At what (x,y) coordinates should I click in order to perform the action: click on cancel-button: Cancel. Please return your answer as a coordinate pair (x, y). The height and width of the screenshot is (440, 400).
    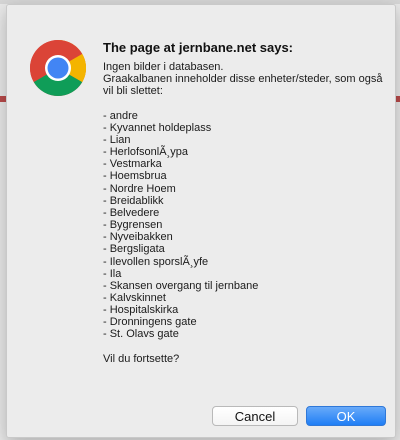
    Looking at the image, I should click on (255, 416).